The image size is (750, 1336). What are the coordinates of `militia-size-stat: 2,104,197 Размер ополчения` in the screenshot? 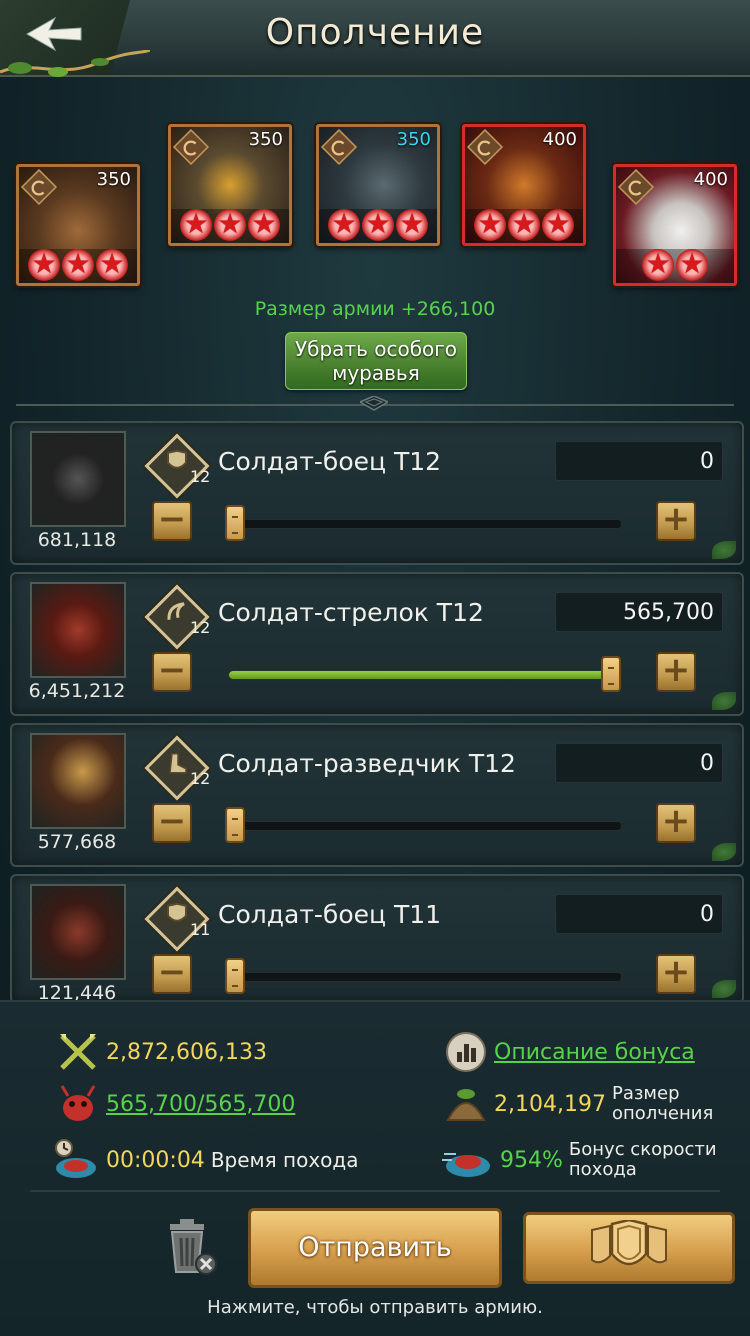 It's located at (583, 1104).